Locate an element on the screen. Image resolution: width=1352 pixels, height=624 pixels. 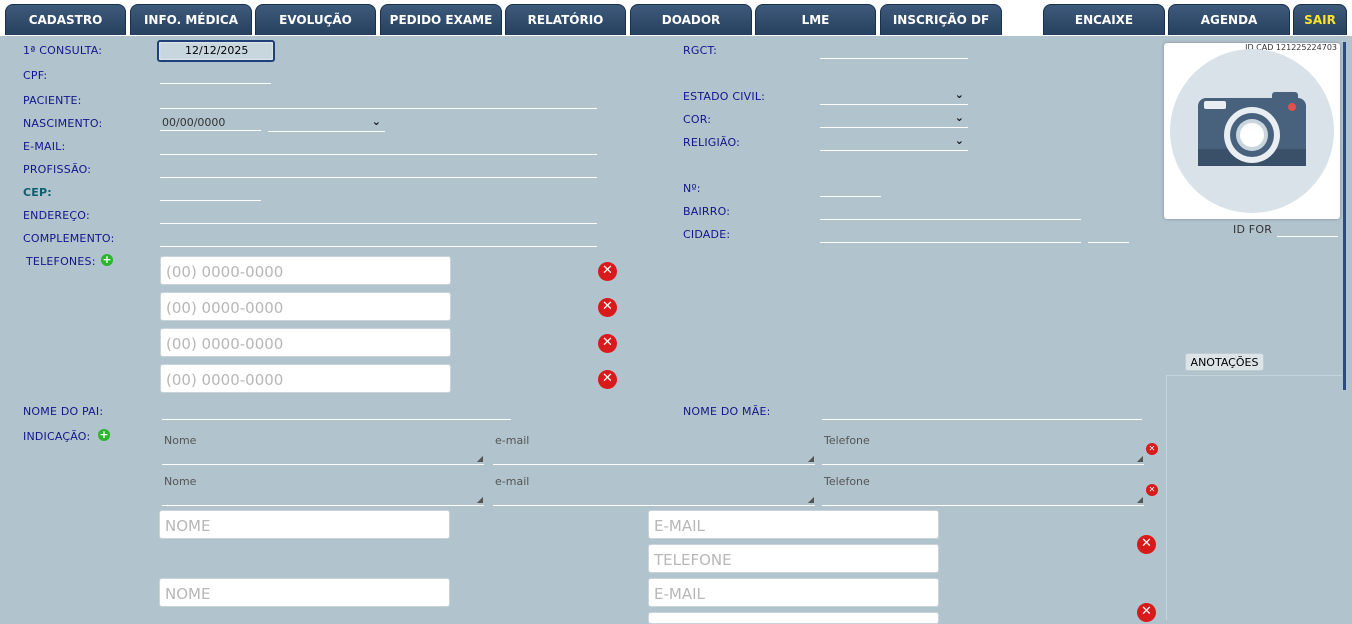
photo-panel: ID CAD 121225224703 is located at coordinates (1252, 131).